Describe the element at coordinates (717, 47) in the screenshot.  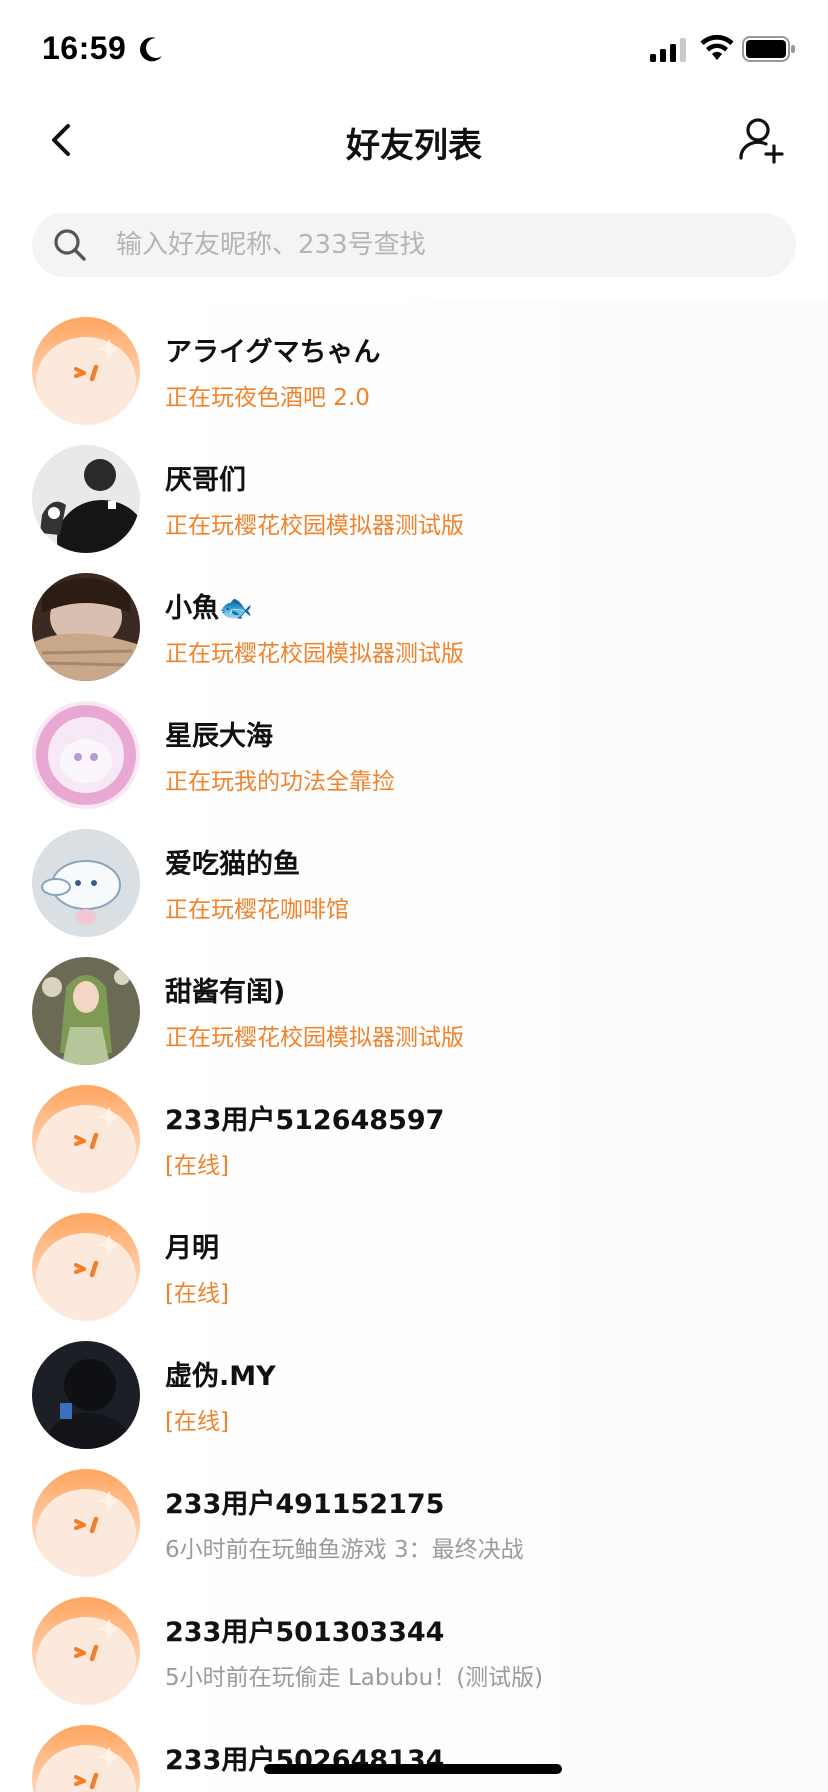
I see `wifi-icon` at that location.